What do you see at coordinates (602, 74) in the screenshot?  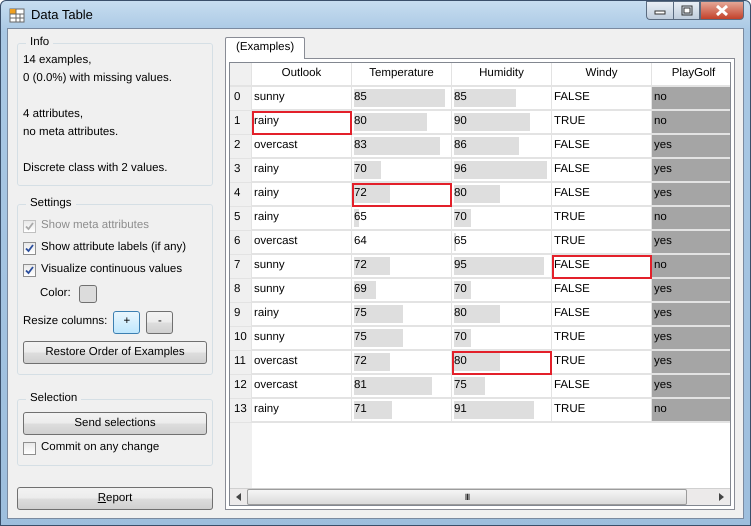 I see `column-header: Windy` at bounding box center [602, 74].